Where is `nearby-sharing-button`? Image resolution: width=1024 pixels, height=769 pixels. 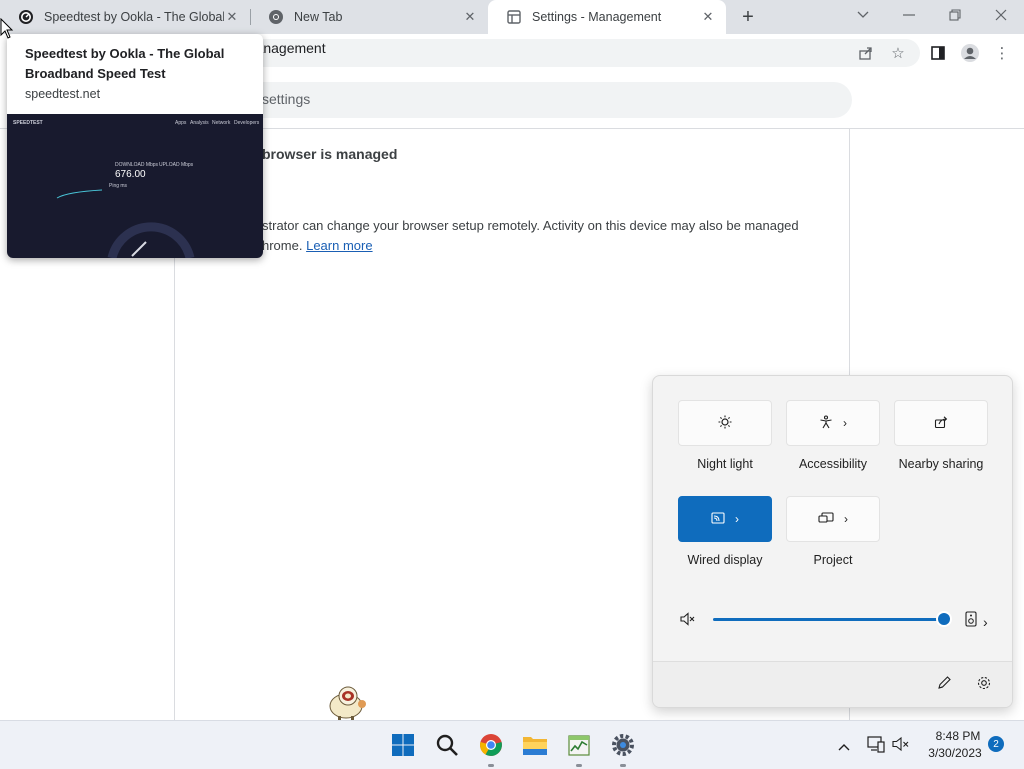 nearby-sharing-button is located at coordinates (941, 423).